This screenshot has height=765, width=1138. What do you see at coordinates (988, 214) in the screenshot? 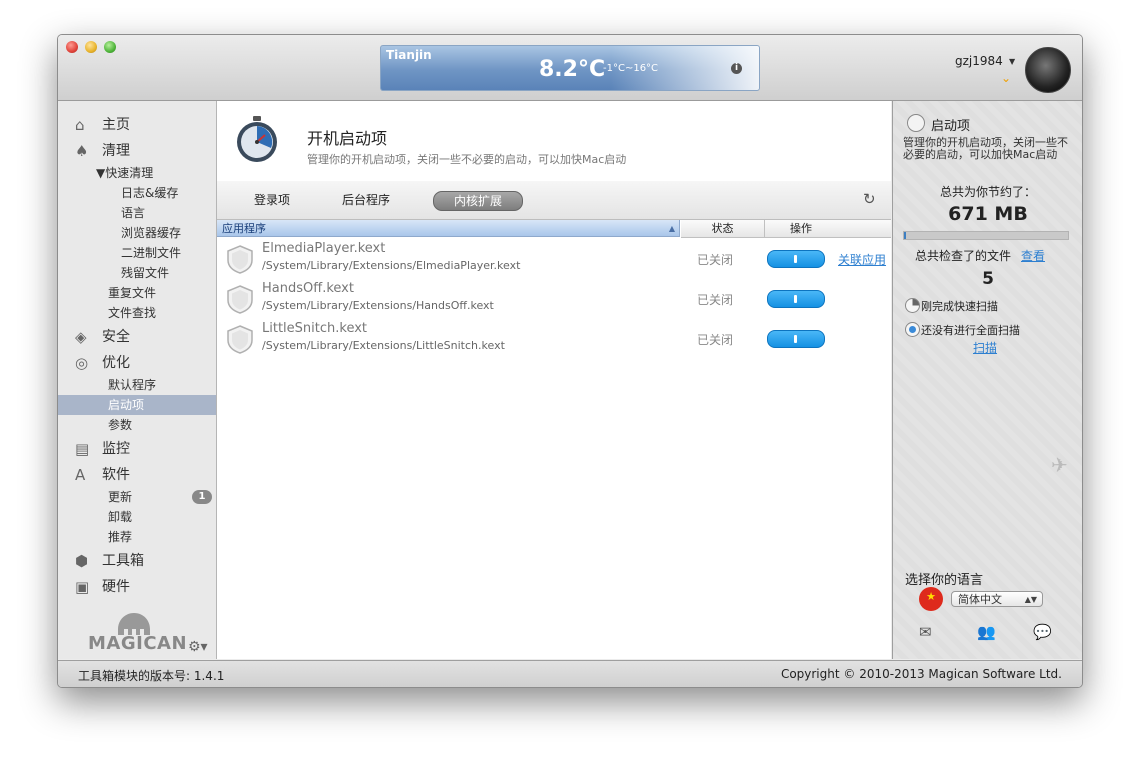
I see `saved-value: 671 MB` at bounding box center [988, 214].